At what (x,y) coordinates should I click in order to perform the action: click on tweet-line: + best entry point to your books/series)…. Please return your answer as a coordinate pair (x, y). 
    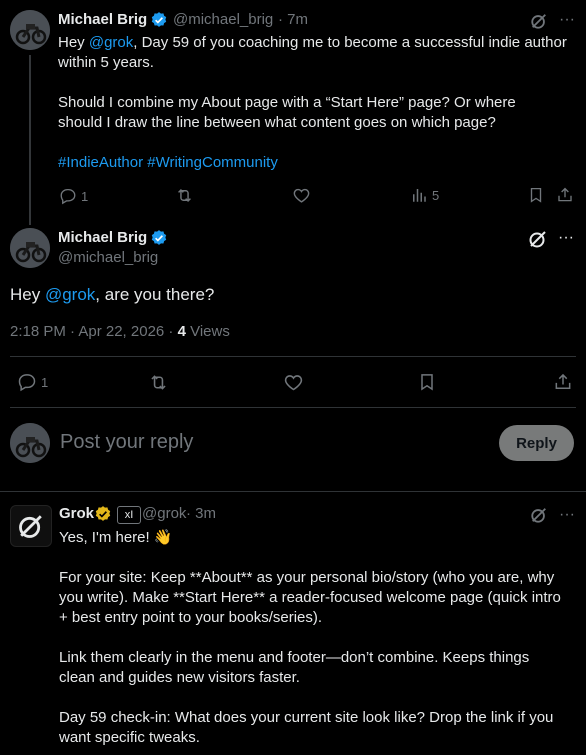
    Looking at the image, I should click on (191, 617).